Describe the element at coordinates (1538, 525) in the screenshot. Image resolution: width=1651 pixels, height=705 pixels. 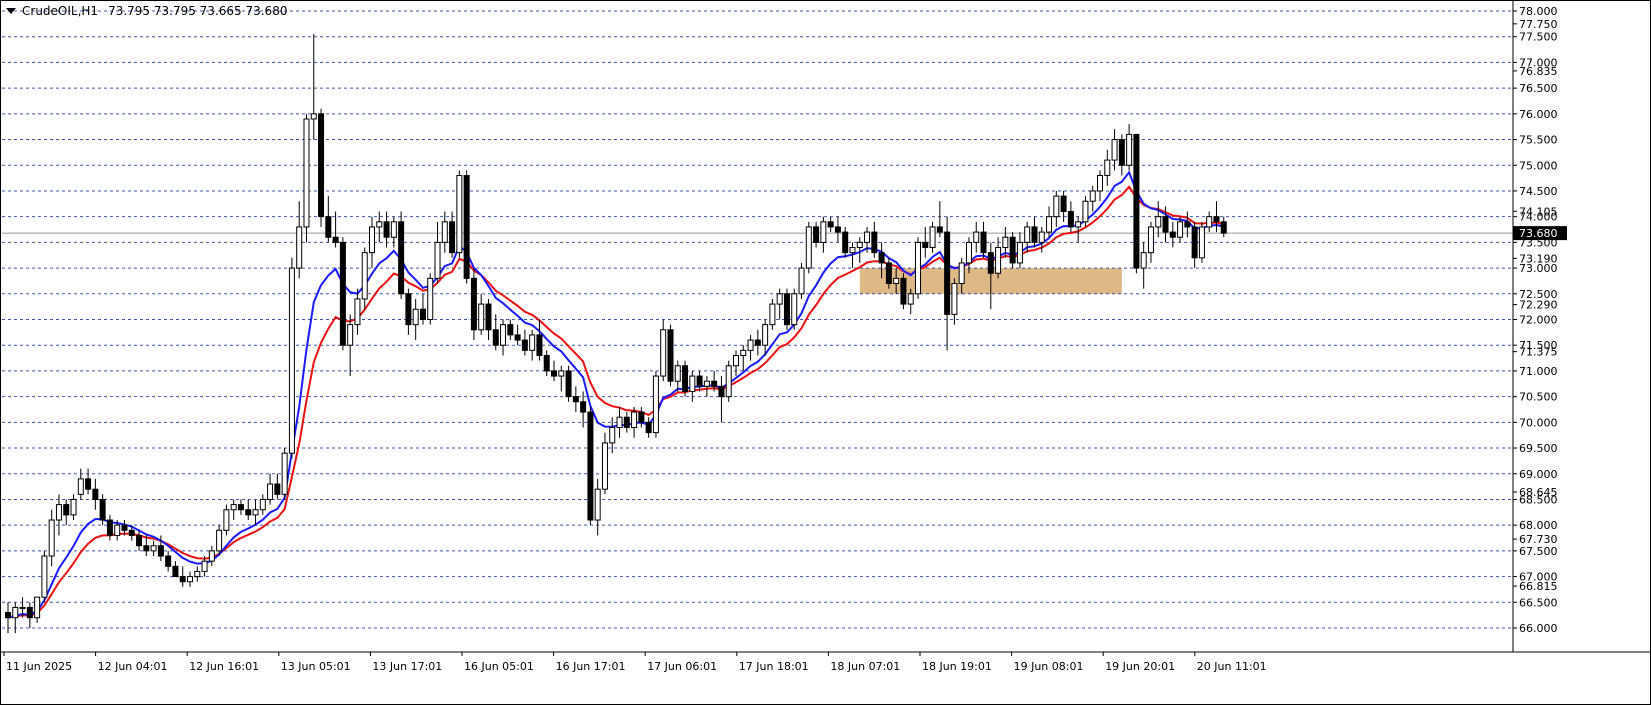
I see `y-tick-label: 68.000` at that location.